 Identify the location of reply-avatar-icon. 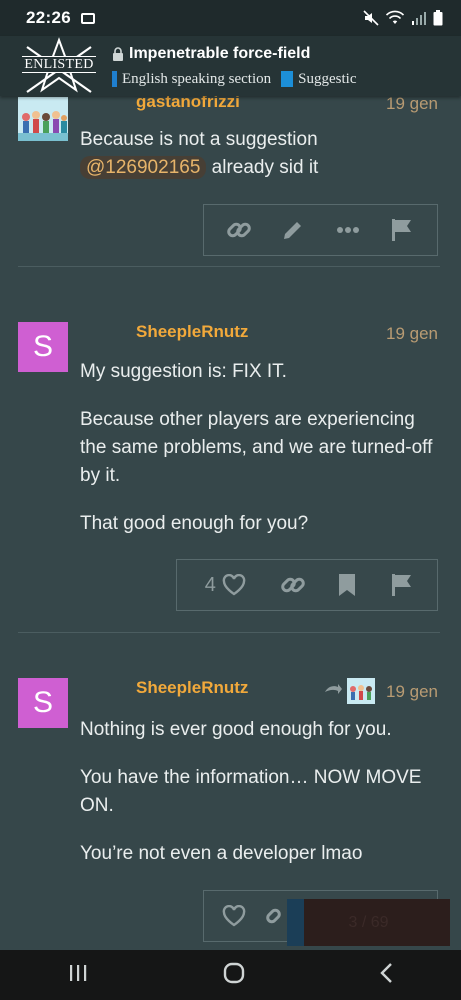
(361, 691).